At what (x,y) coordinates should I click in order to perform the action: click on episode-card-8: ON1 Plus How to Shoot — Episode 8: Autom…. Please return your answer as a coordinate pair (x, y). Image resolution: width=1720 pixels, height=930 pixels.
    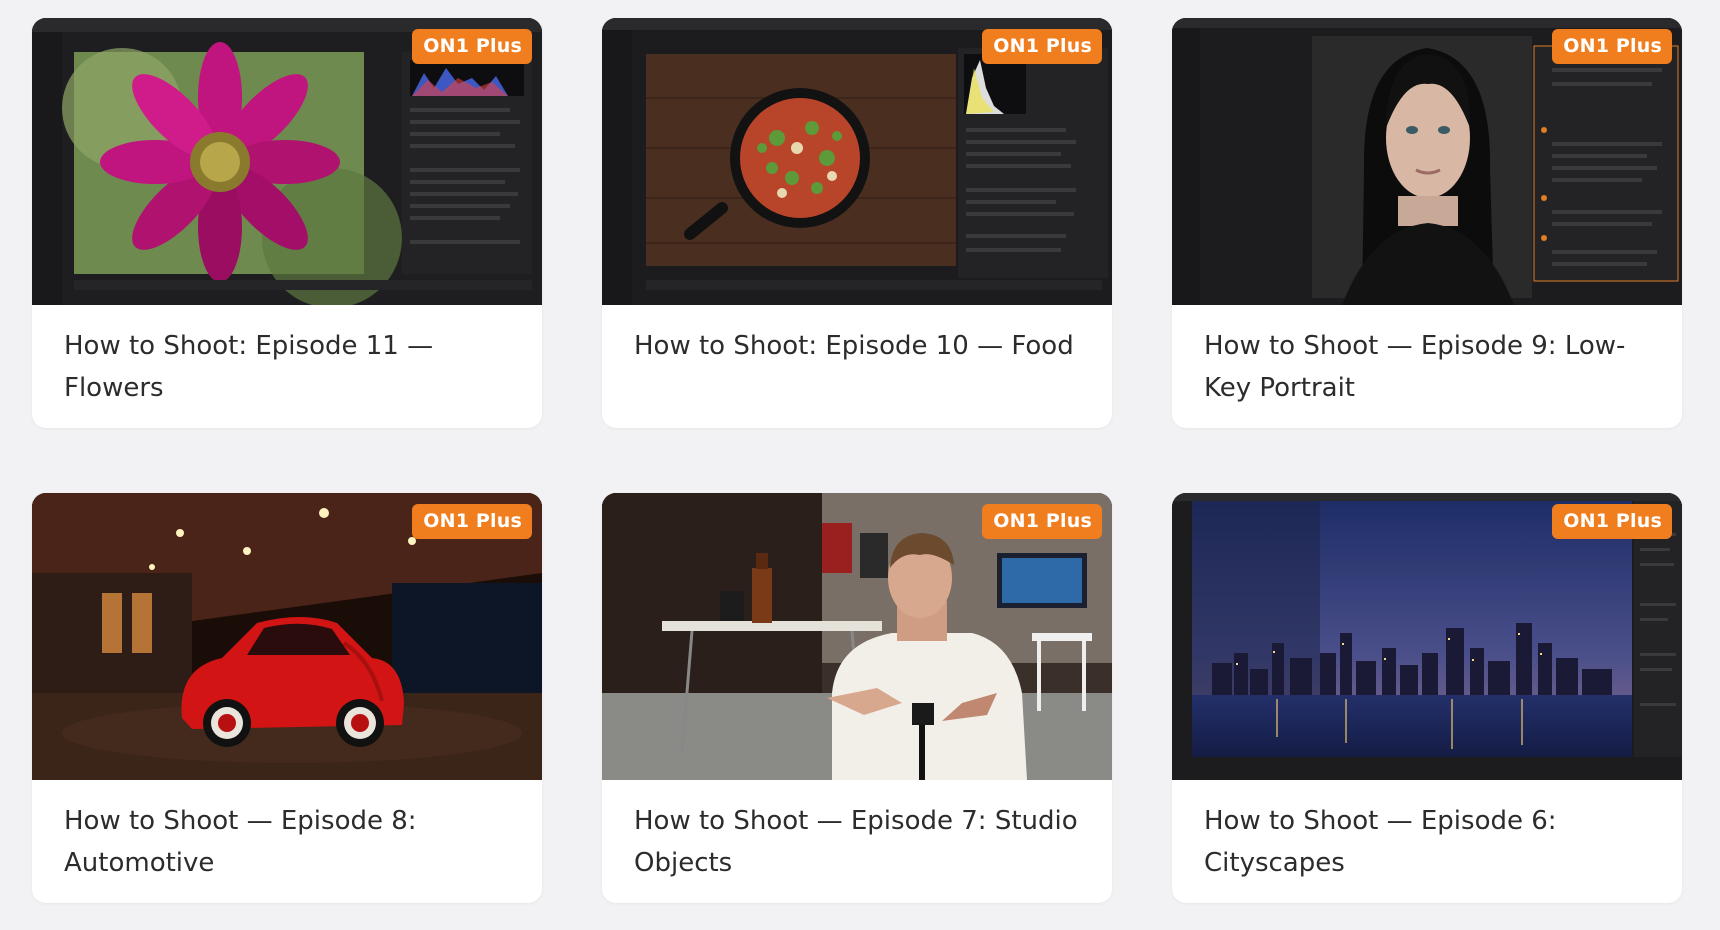
    Looking at the image, I should click on (287, 698).